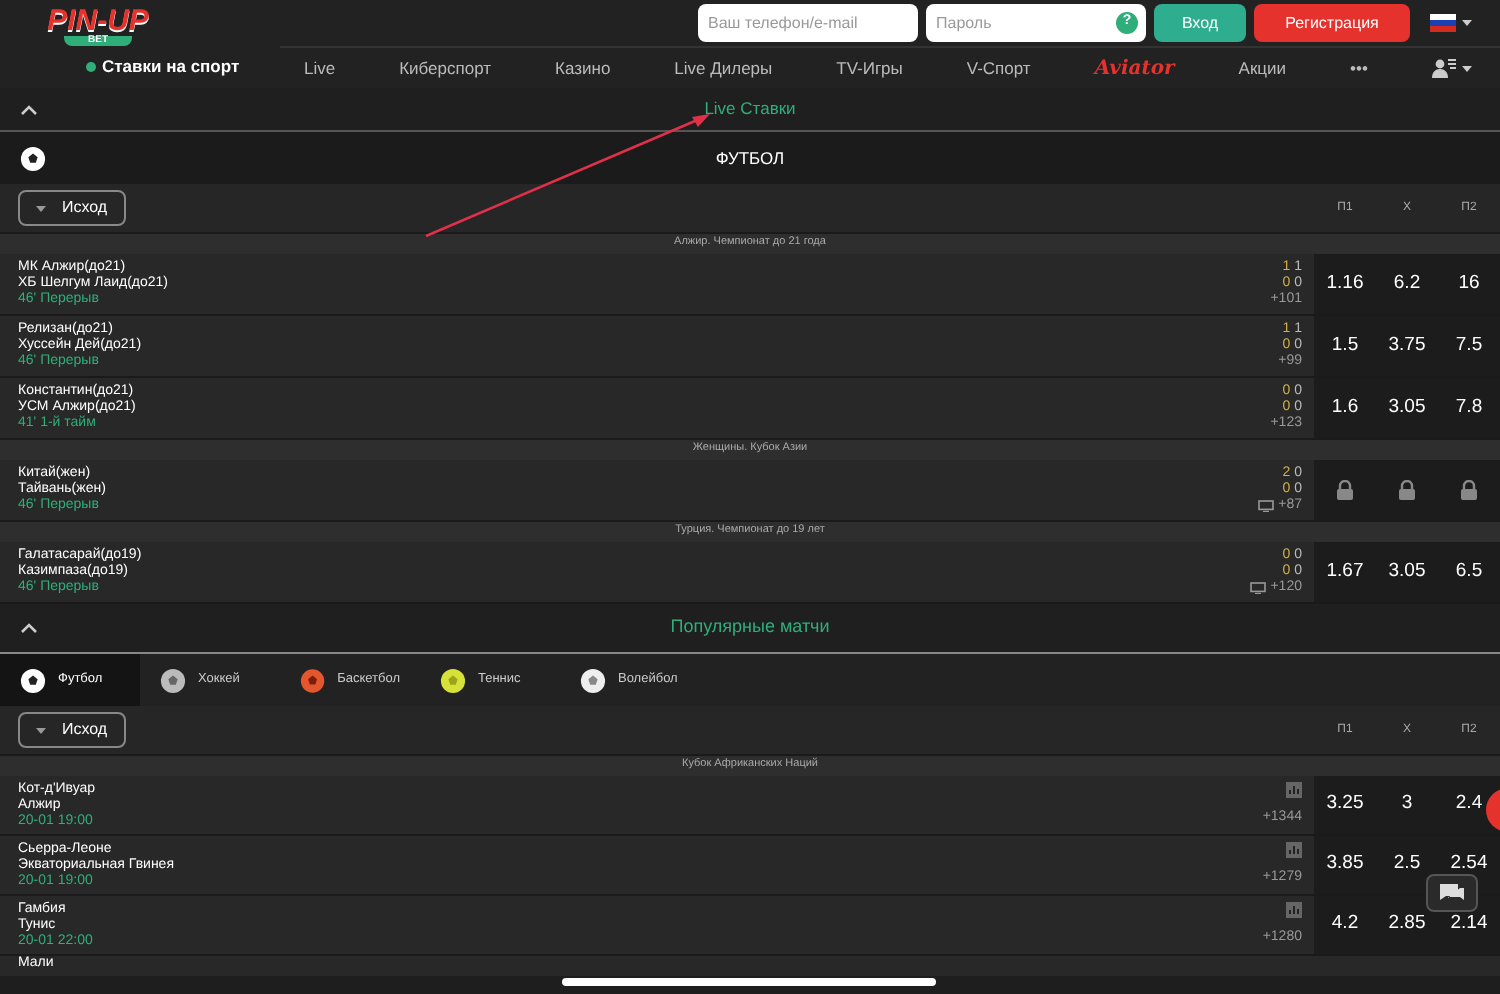  Describe the element at coordinates (583, 68) in the screenshot. I see `nav-link: Казино` at that location.